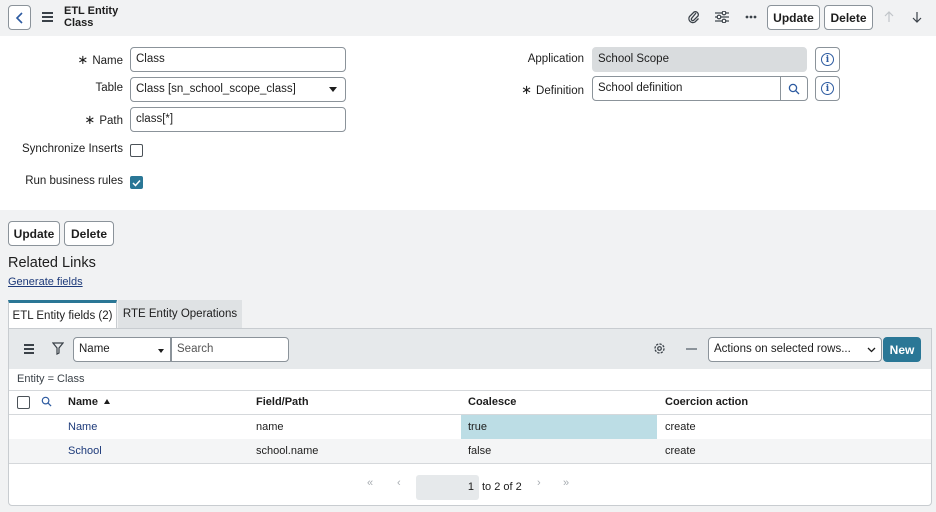 The height and width of the screenshot is (512, 936). I want to click on application-label: Application, so click(555, 59).